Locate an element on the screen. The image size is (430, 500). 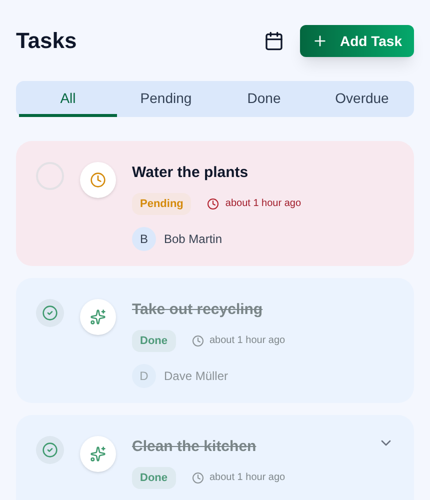
assignee-name: Dave Müller is located at coordinates (196, 376).